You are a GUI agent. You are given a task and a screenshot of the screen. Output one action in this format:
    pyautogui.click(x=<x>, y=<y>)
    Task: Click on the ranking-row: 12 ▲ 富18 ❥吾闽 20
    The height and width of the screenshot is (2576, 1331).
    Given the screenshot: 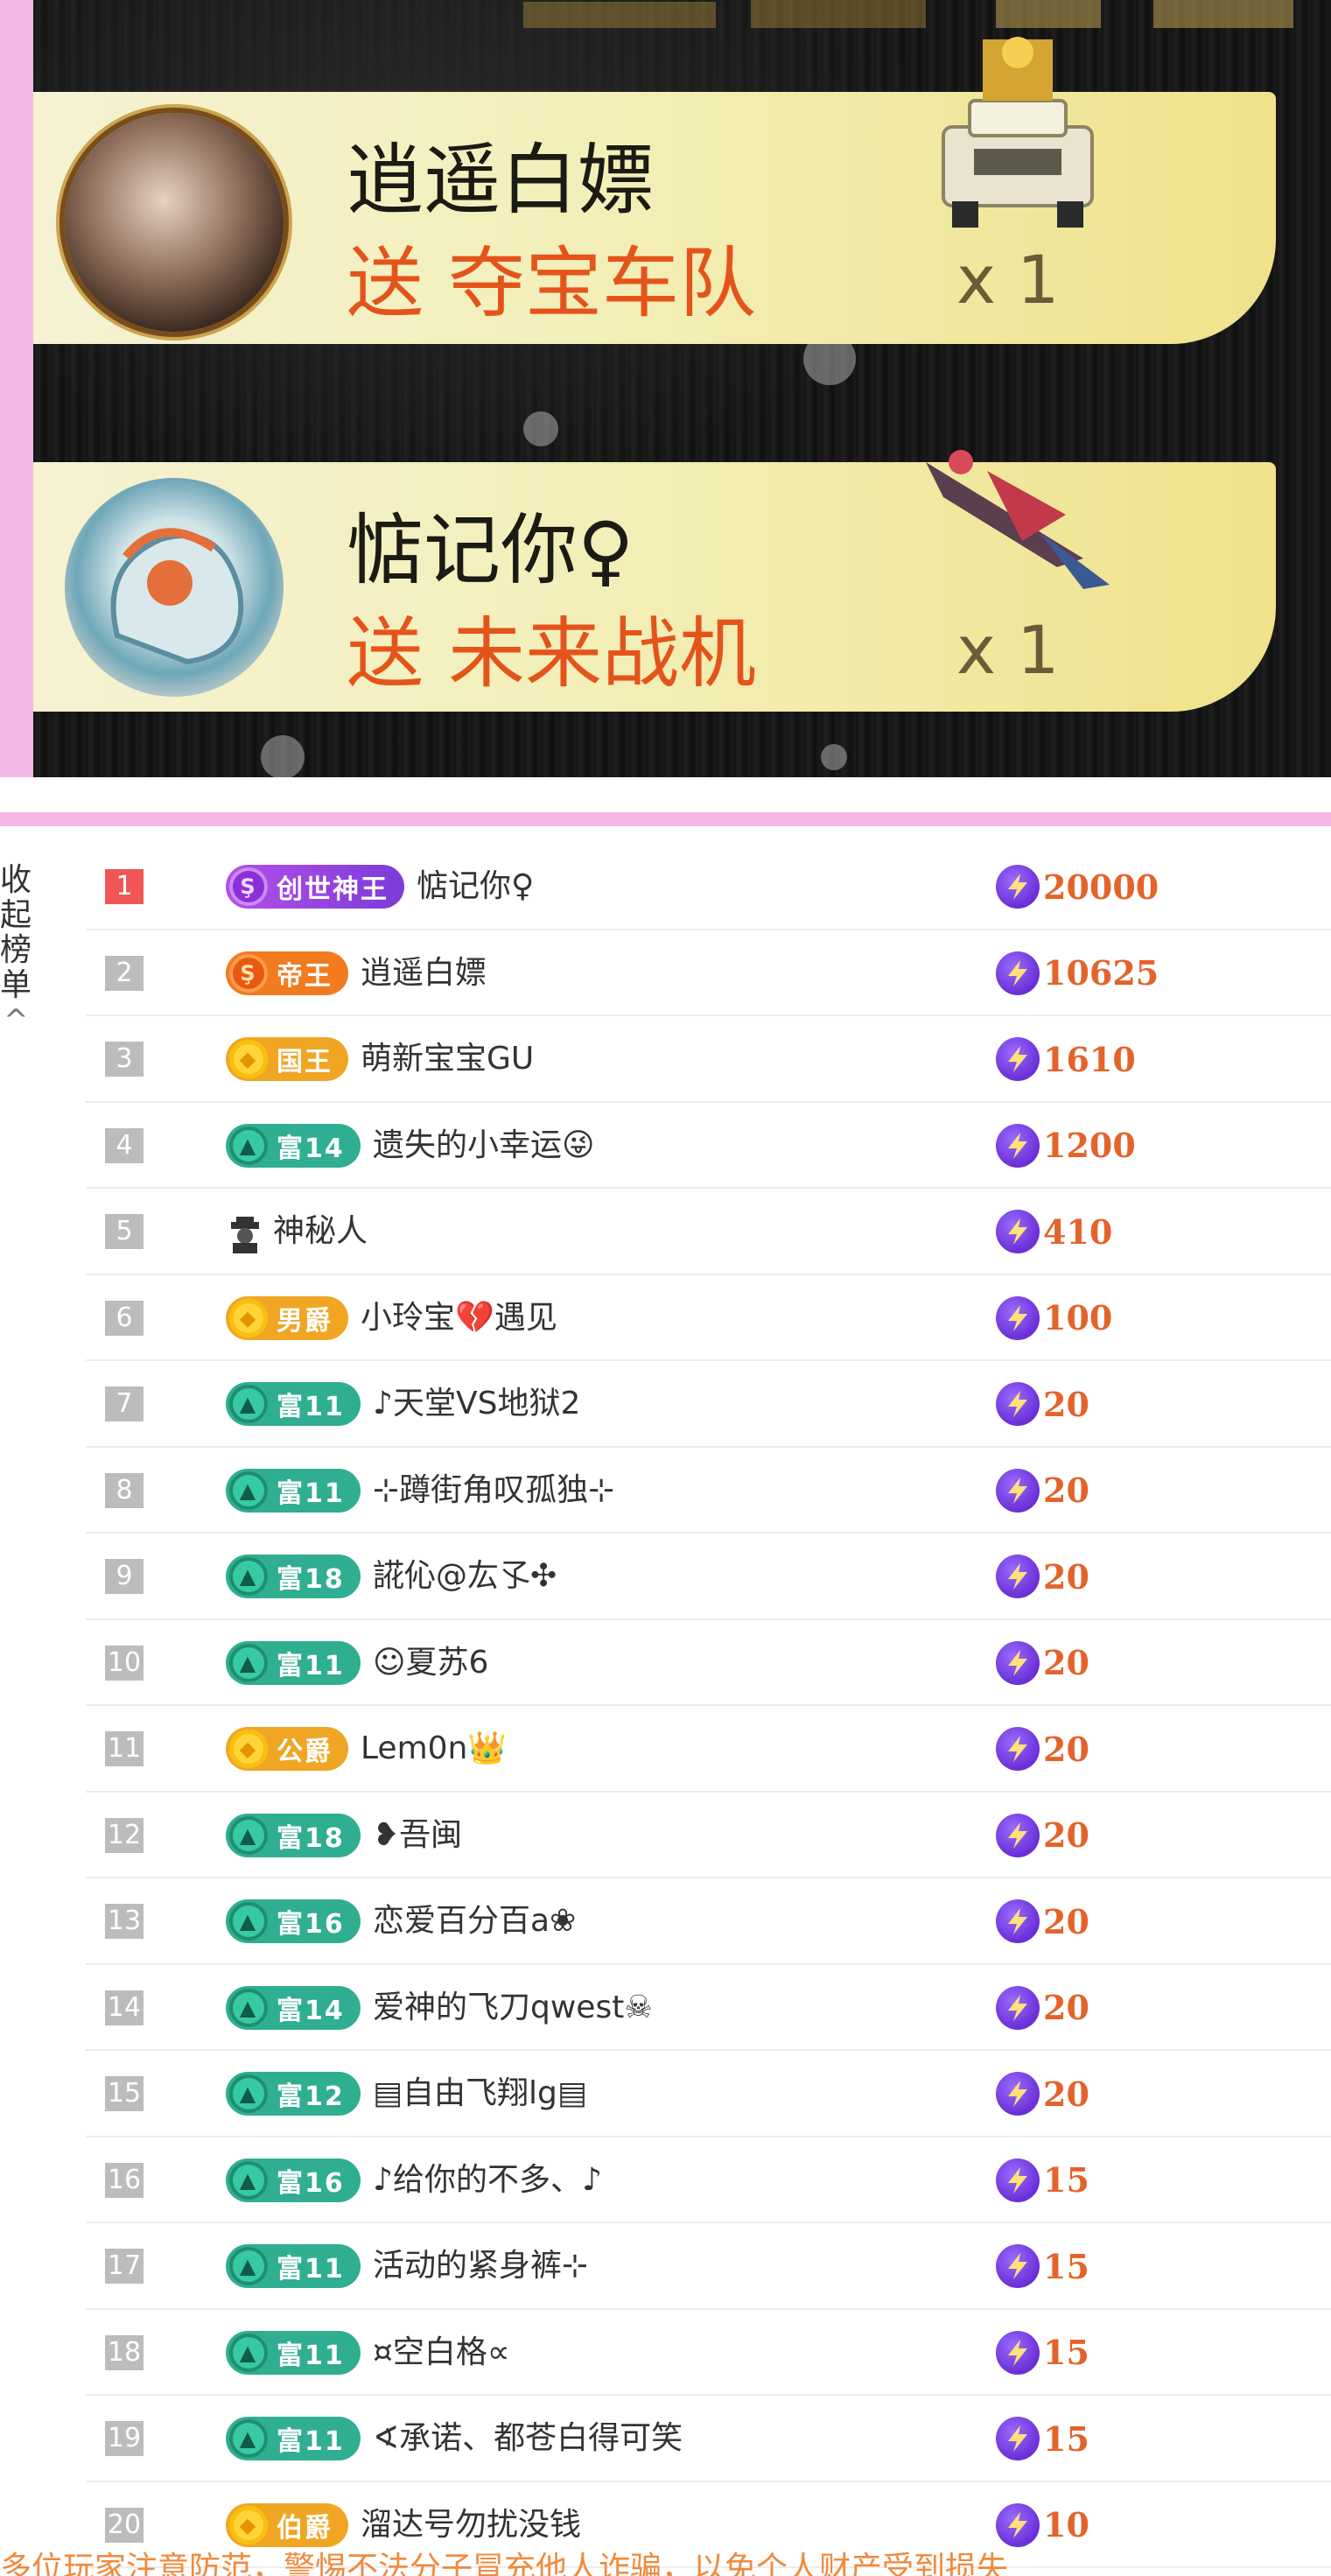 What is the action you would take?
    pyautogui.click(x=708, y=1836)
    